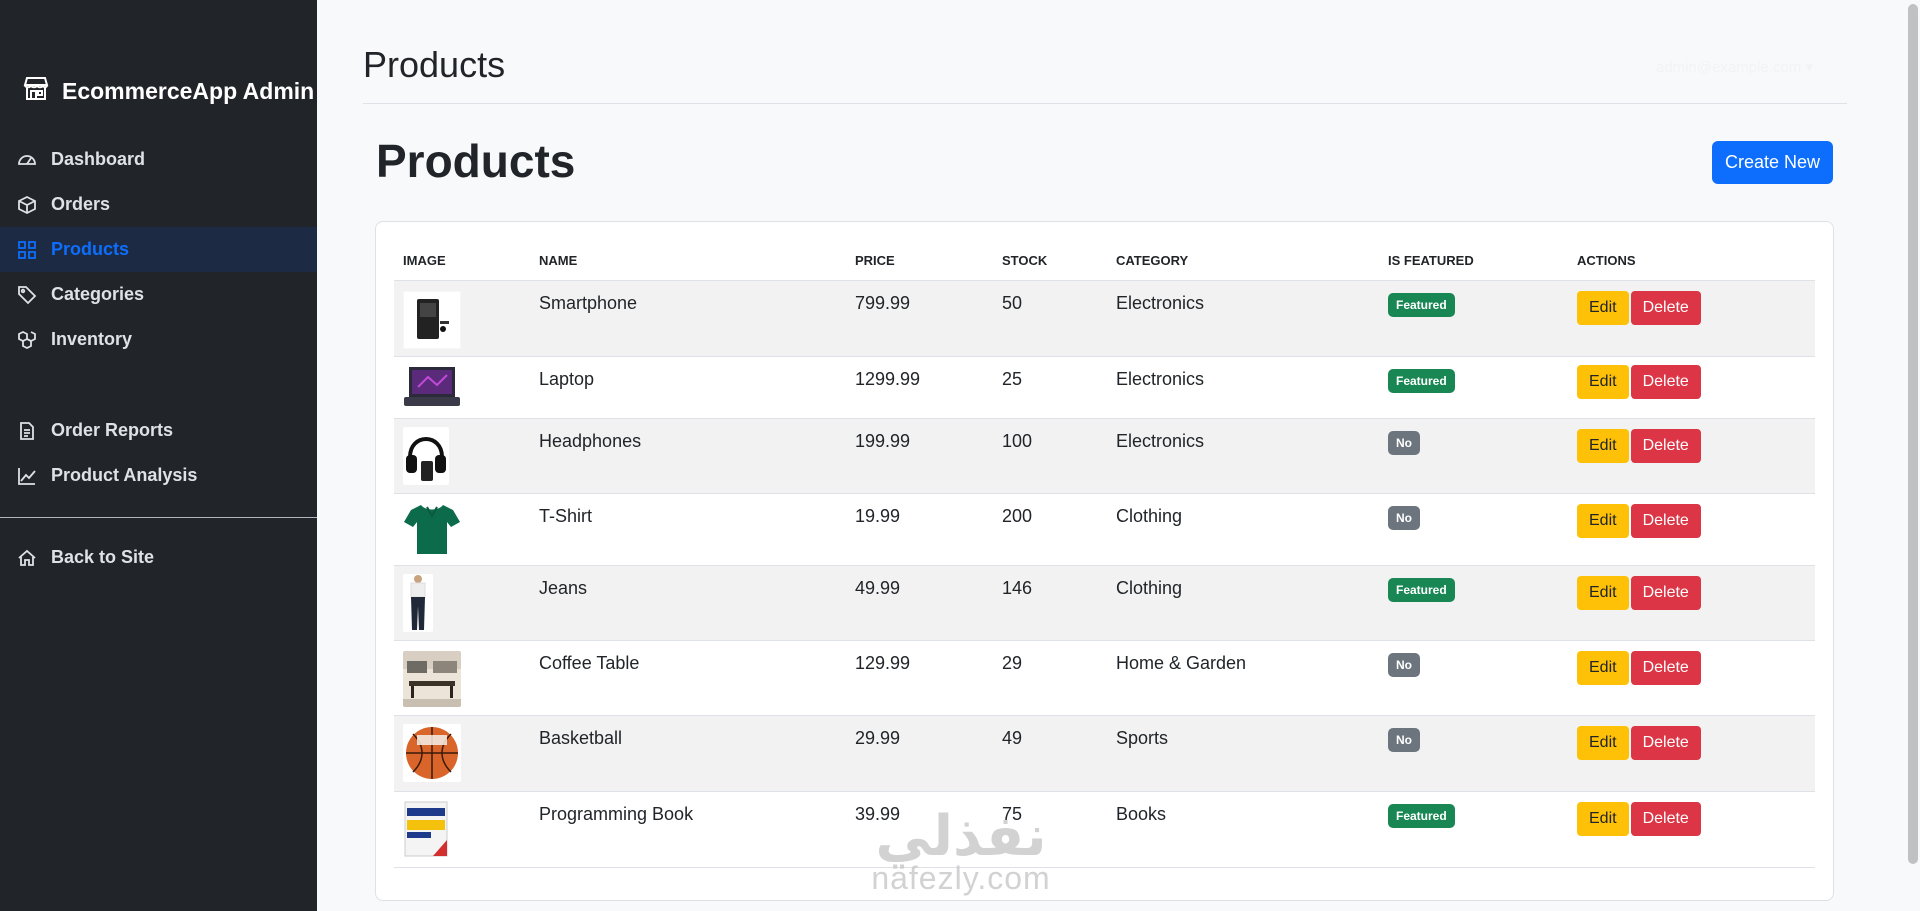 Image resolution: width=1920 pixels, height=911 pixels. Describe the element at coordinates (432, 752) in the screenshot. I see `basketball-image` at that location.